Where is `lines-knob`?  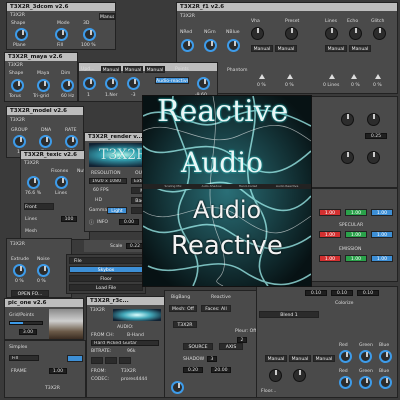 lines-knob is located at coordinates (331, 33).